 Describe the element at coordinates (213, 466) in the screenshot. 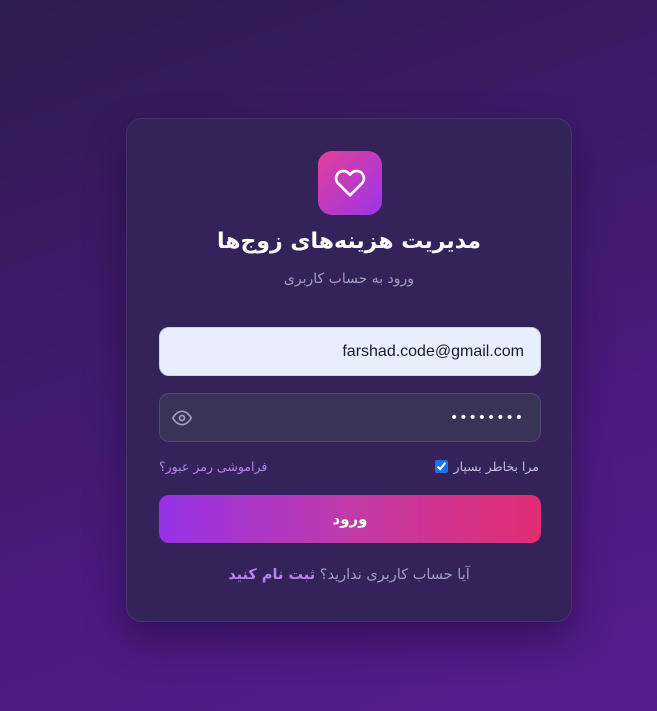

I see `forgot-password-link: فراموشی رمز عبور؟` at that location.